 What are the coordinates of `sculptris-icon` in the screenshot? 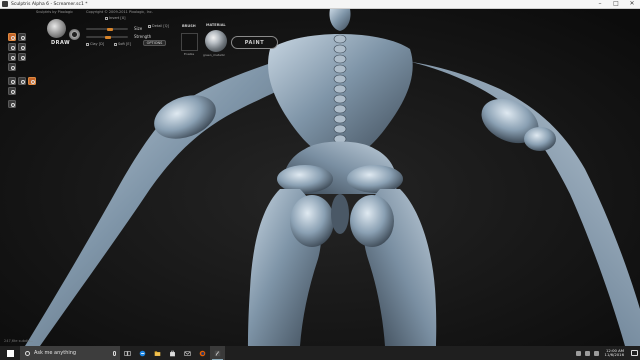 It's located at (217, 353).